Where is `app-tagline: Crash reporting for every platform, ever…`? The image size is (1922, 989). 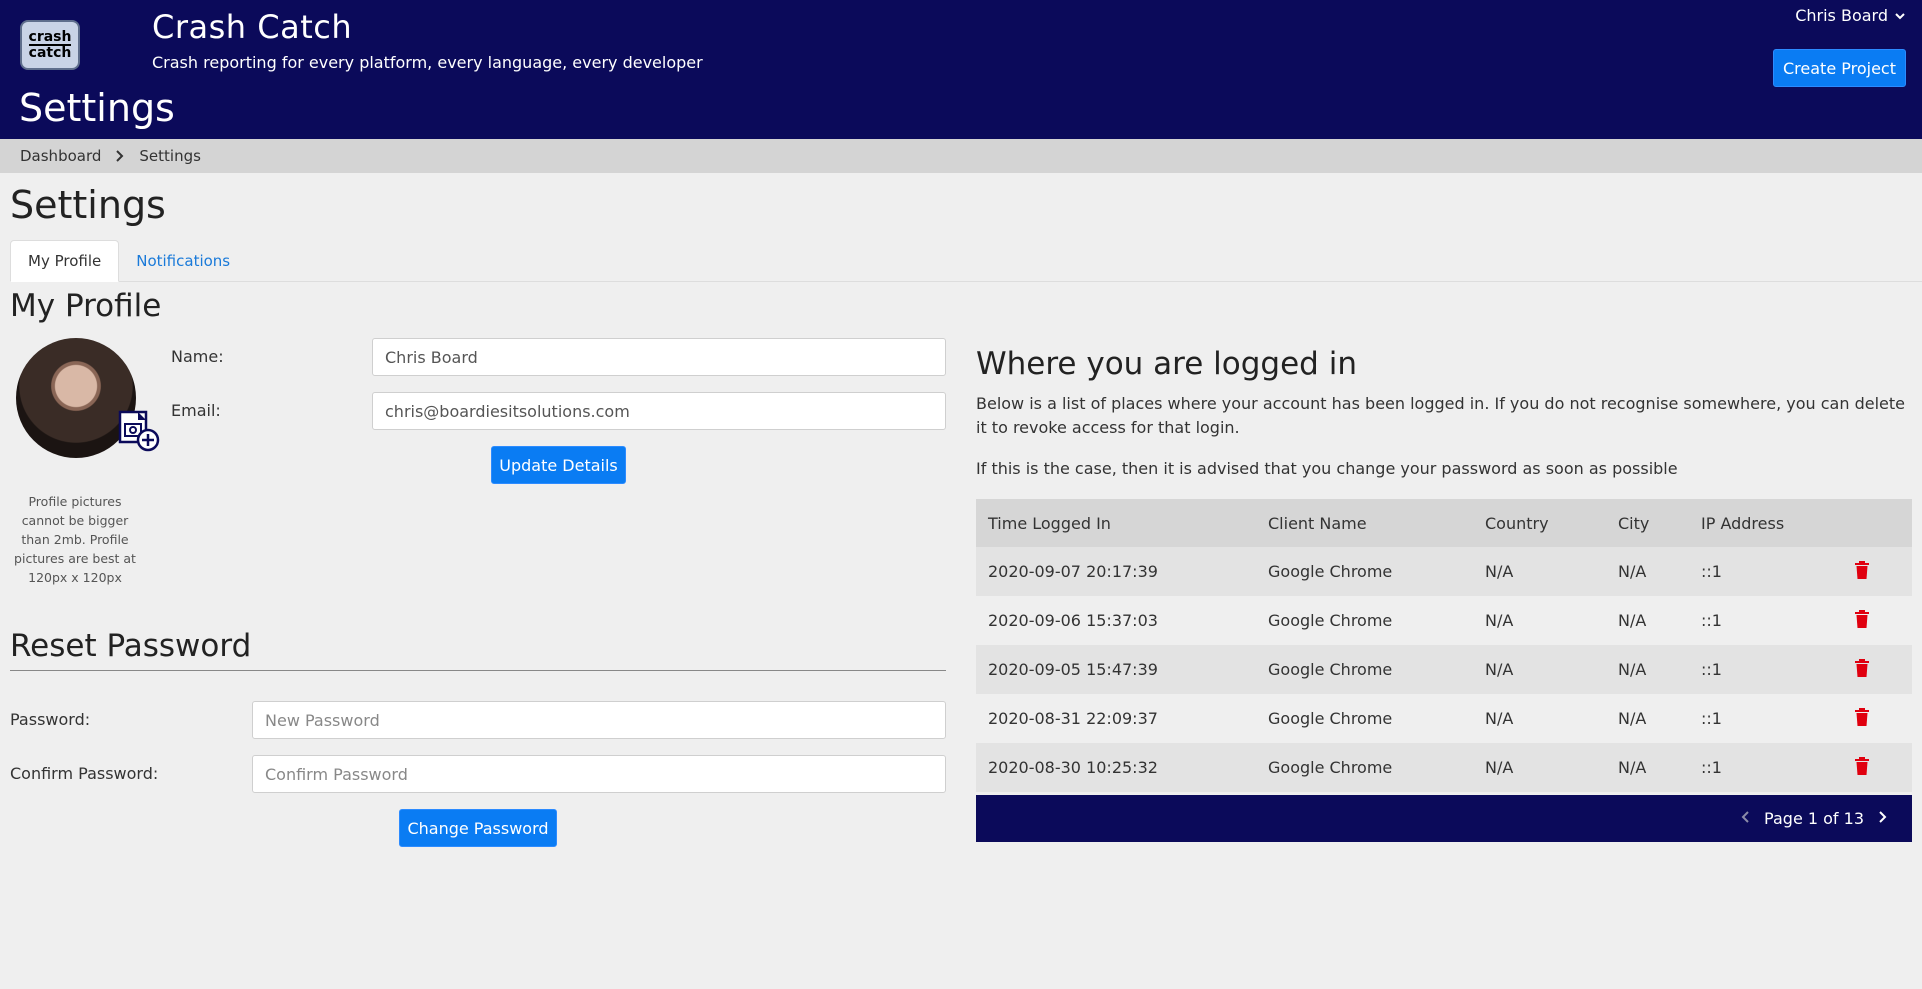 app-tagline: Crash reporting for every platform, ever… is located at coordinates (427, 62).